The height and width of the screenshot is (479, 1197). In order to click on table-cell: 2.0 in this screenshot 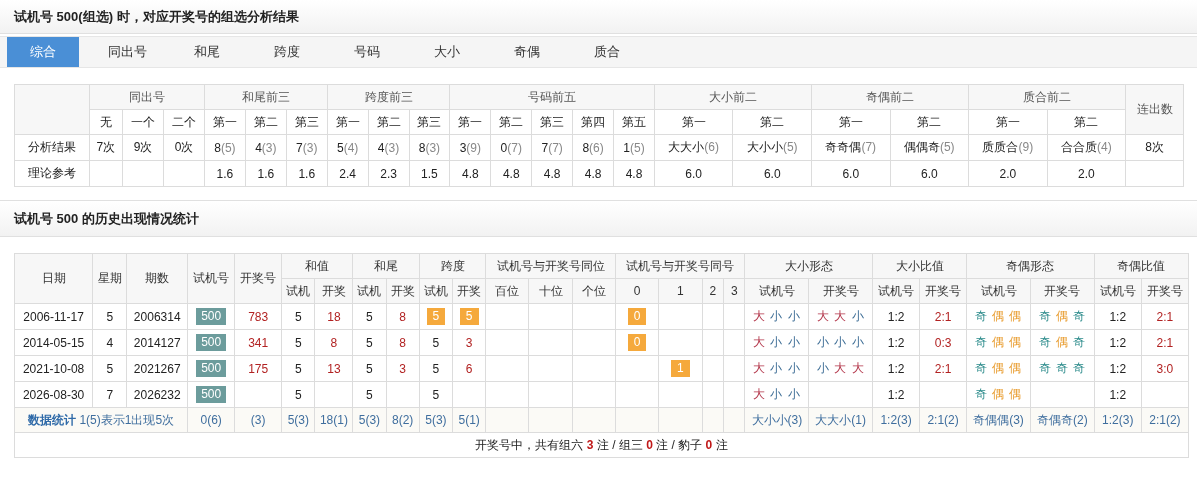, I will do `click(1086, 173)`.